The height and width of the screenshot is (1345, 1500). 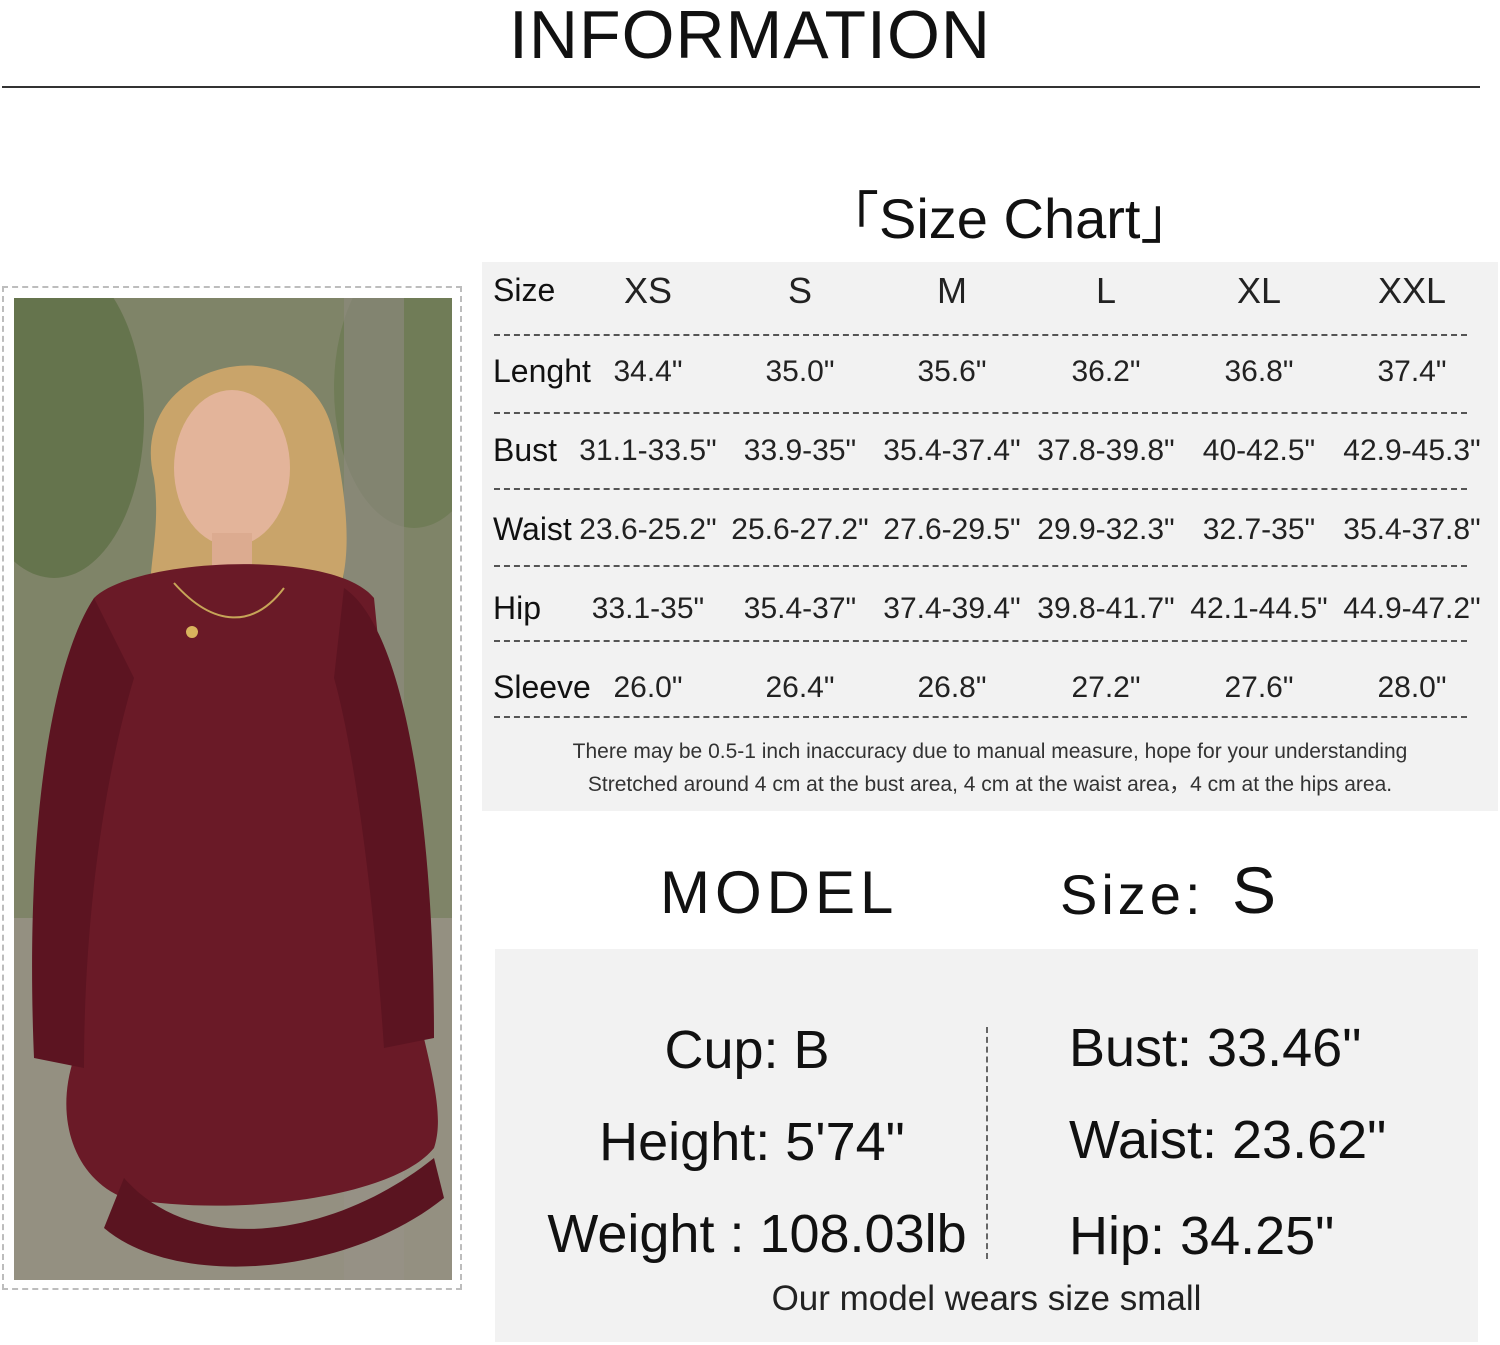 What do you see at coordinates (741, 87) in the screenshot?
I see `title-divider` at bounding box center [741, 87].